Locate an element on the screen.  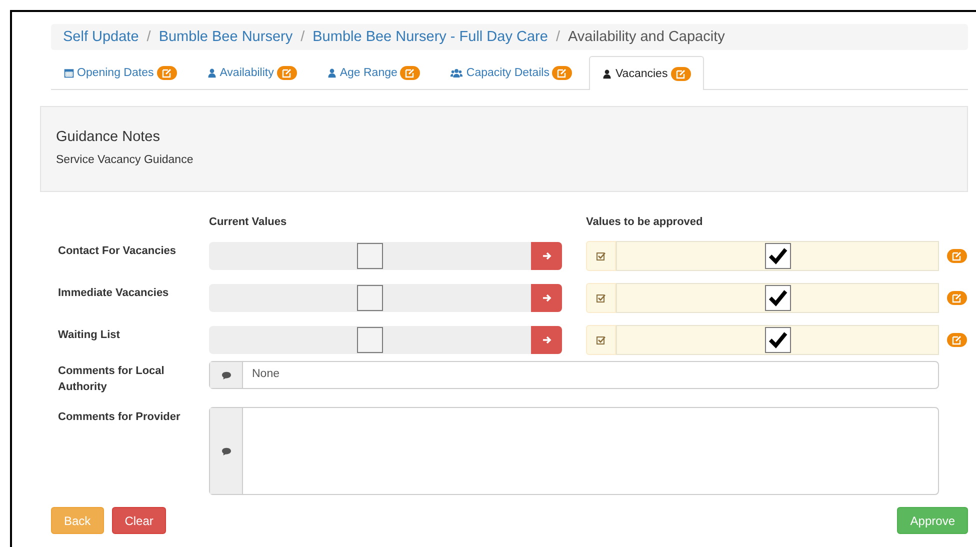
breadcrumb-current: Availability and Capacity is located at coordinates (646, 37).